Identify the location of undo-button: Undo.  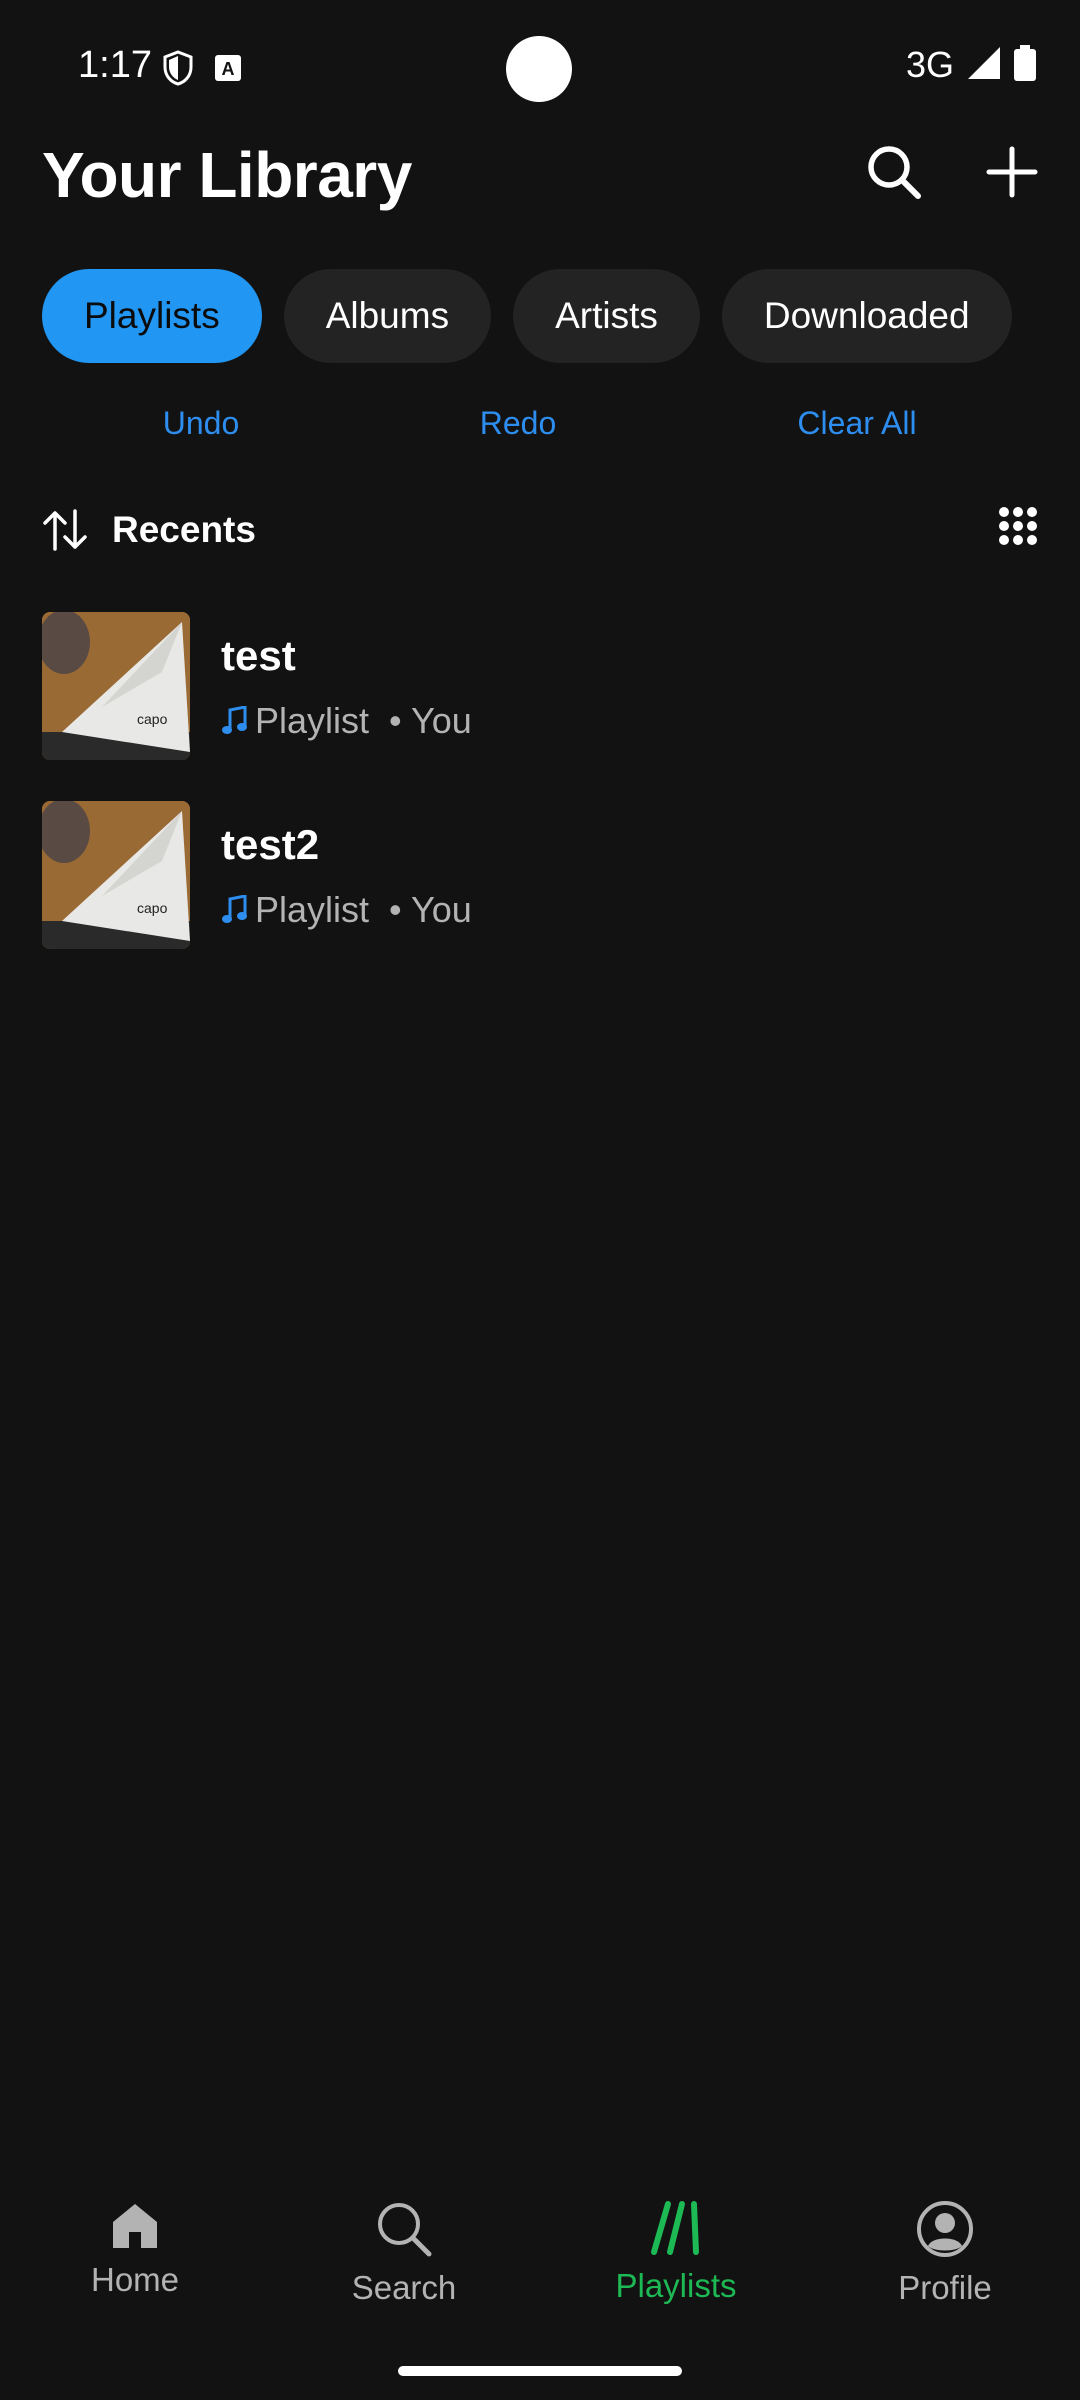
(201, 423).